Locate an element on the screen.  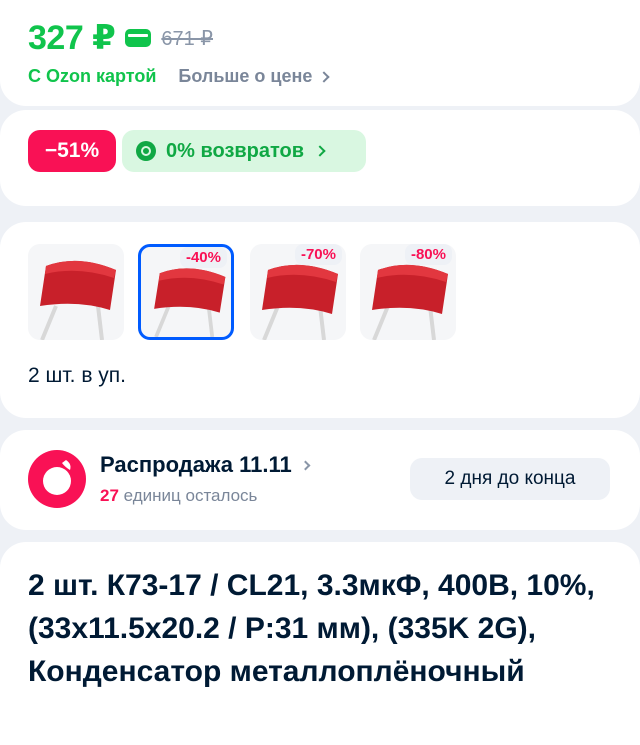
variant-thumbnail-4: -80% is located at coordinates (408, 292).